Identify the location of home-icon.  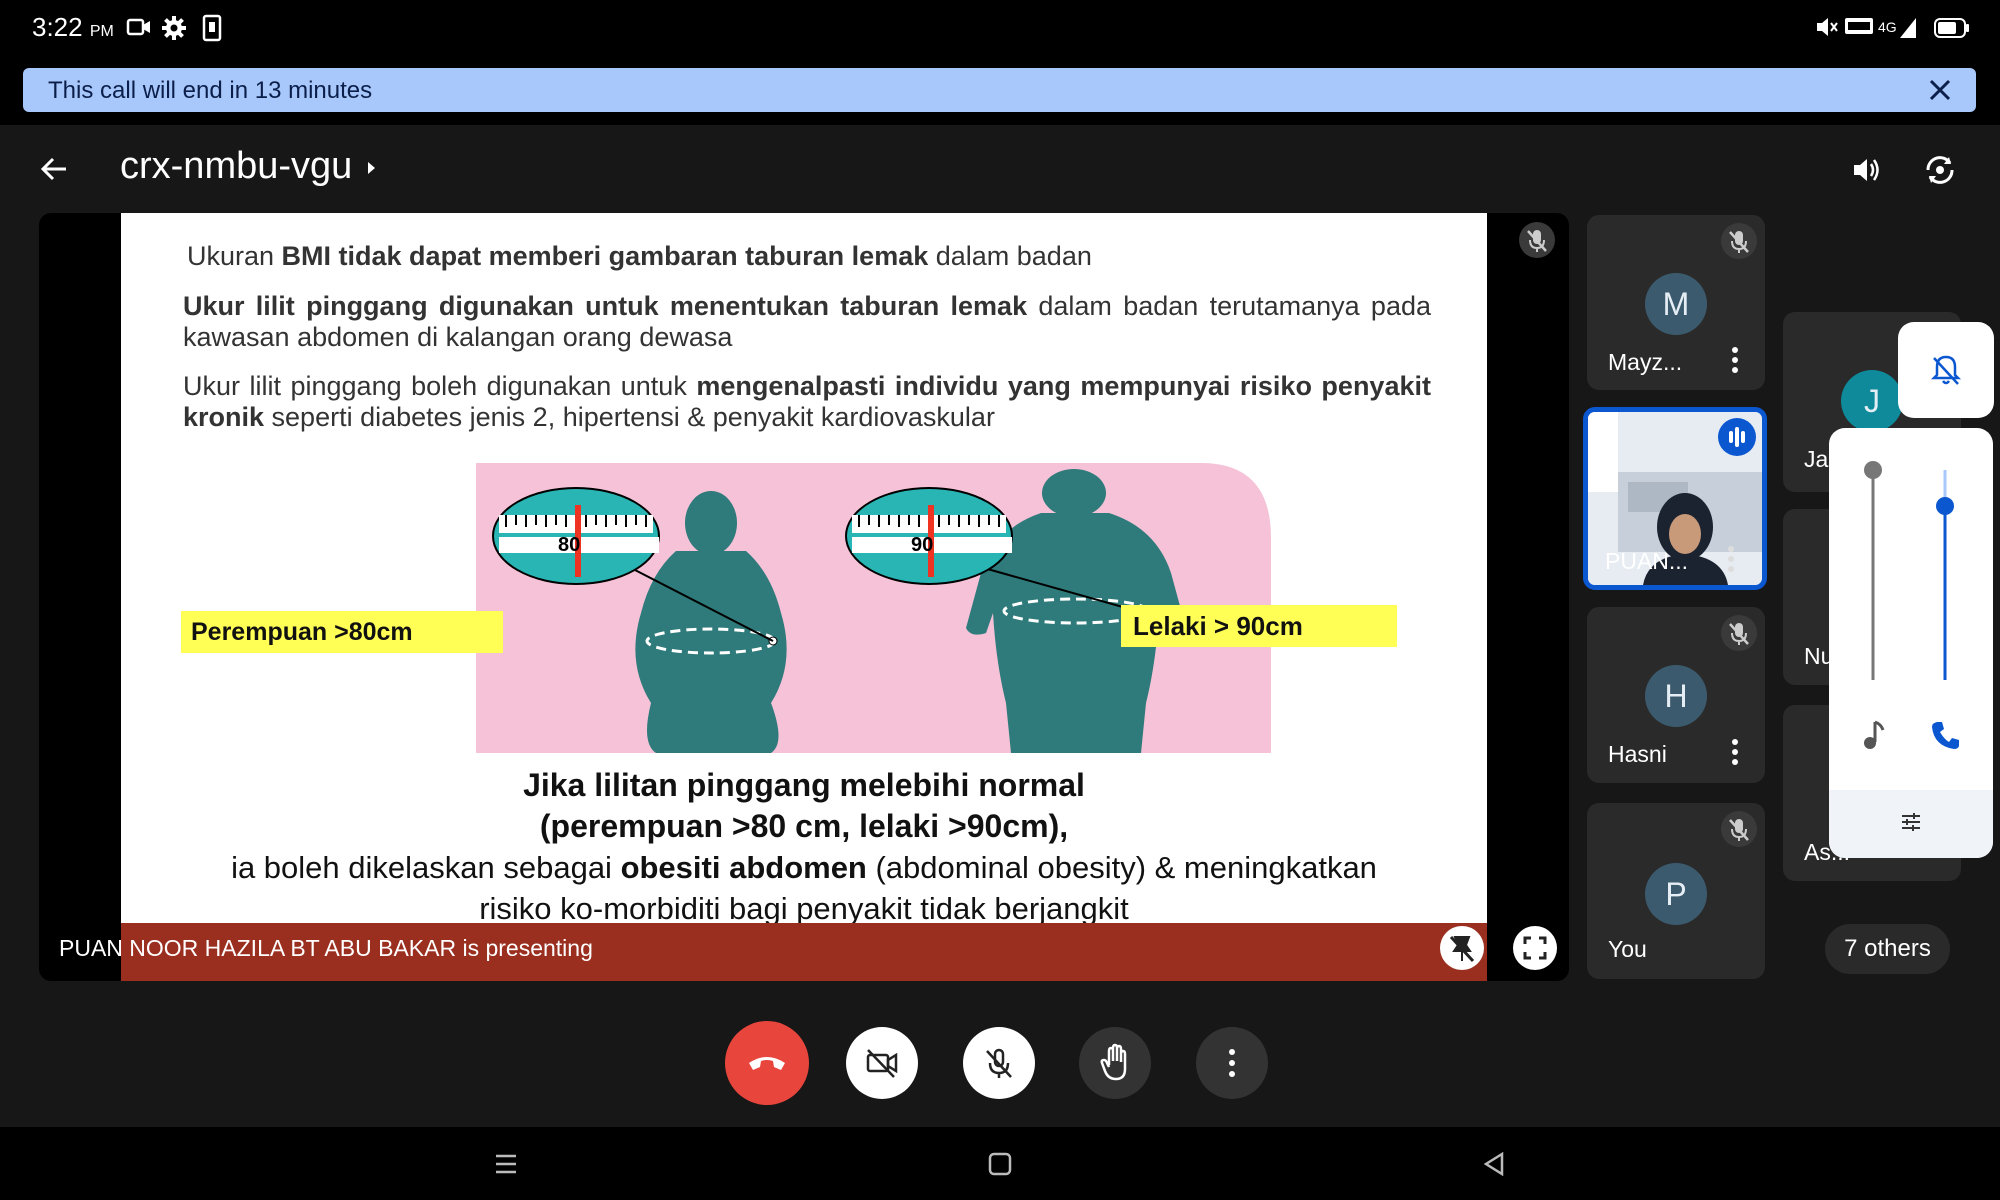
(1000, 1164).